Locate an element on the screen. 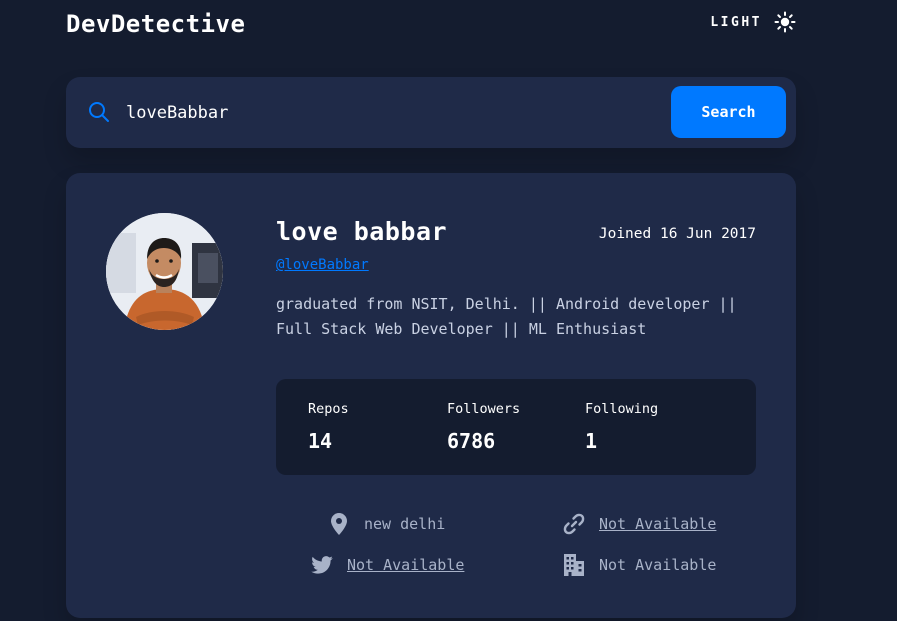  search-icon is located at coordinates (99, 112).